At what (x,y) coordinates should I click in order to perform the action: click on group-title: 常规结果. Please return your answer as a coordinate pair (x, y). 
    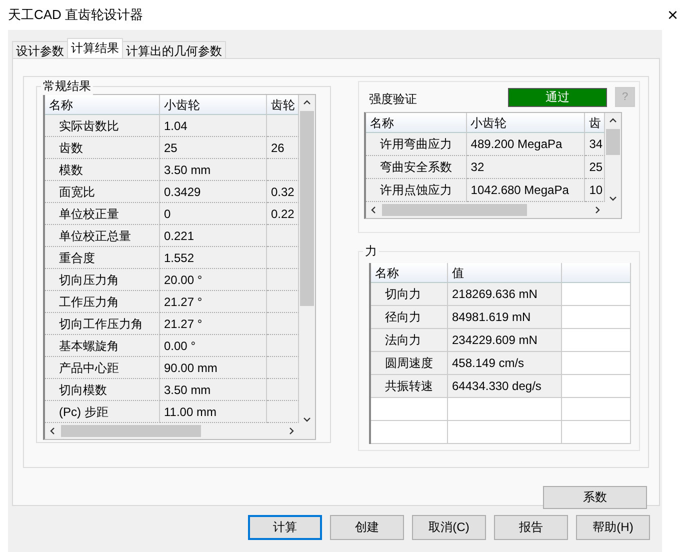
    Looking at the image, I should click on (67, 86).